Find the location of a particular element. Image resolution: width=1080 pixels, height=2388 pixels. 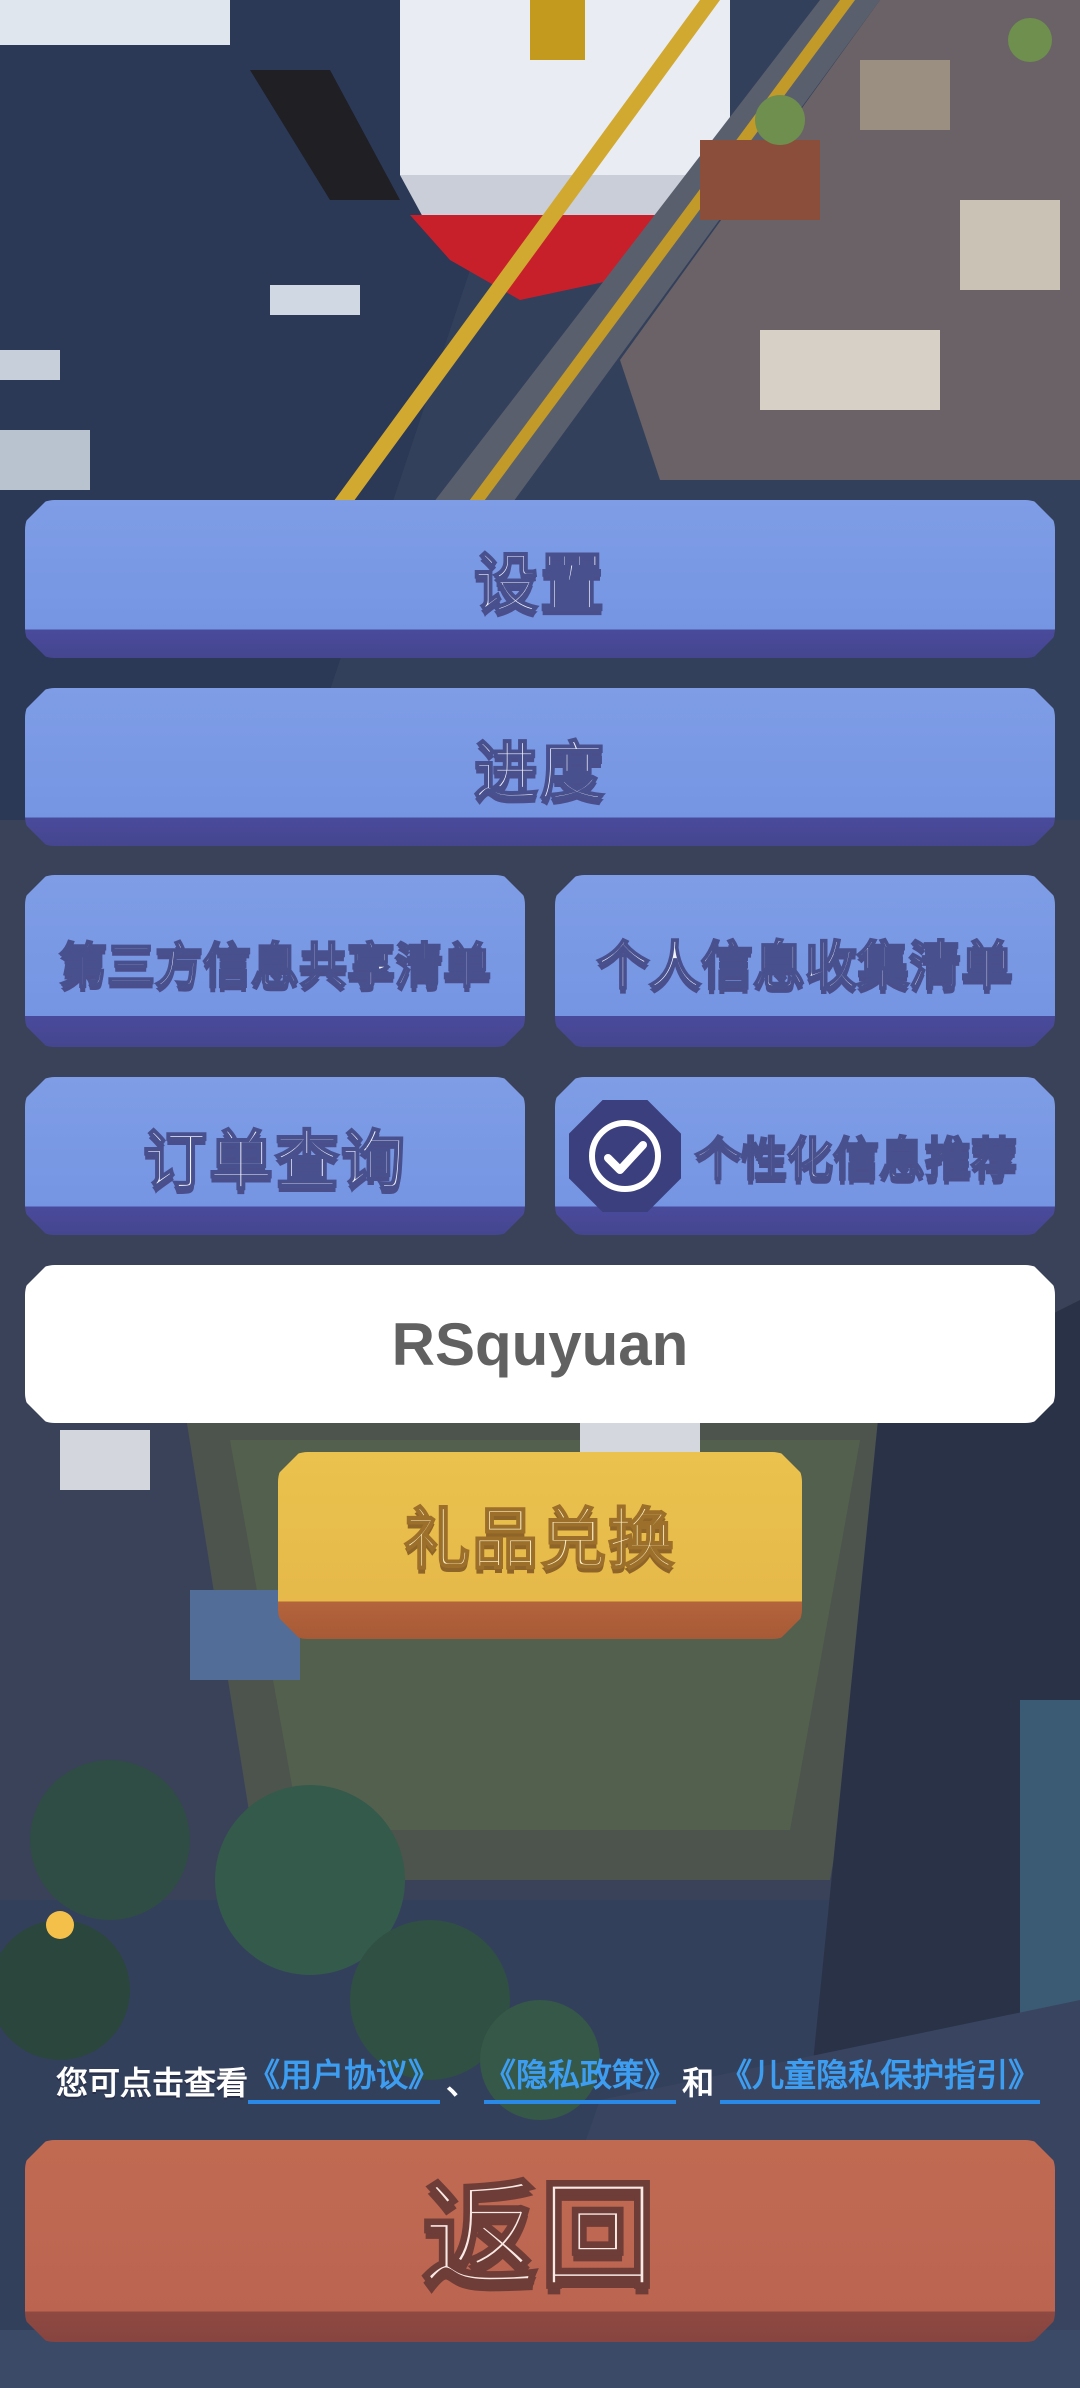

redeem-code-value: RSquyuan is located at coordinates (540, 1344).